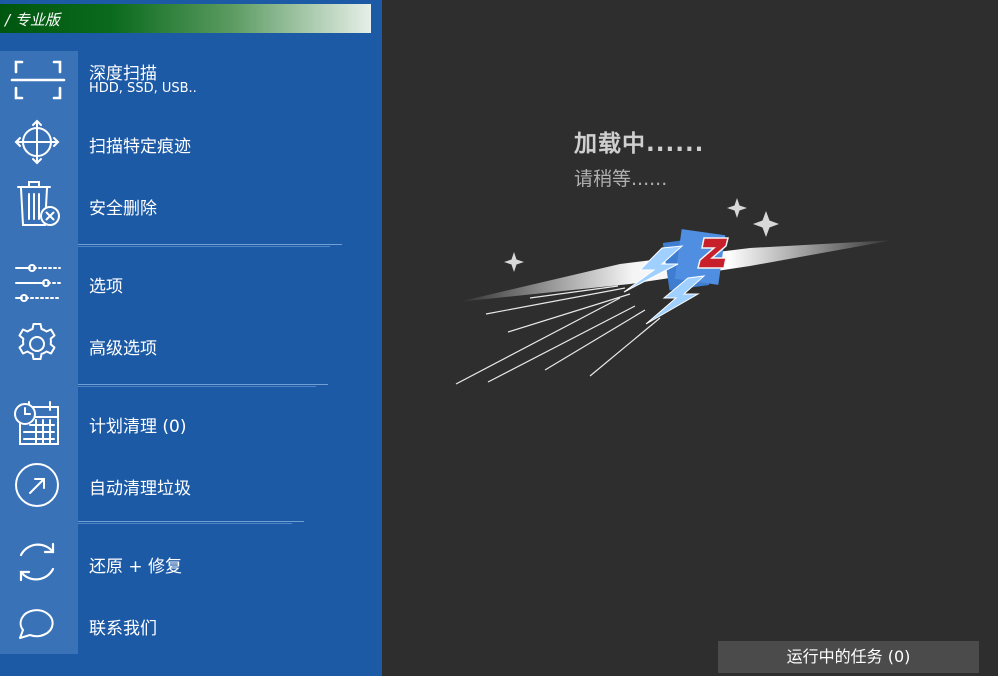 Image resolution: width=998 pixels, height=676 pixels. Describe the element at coordinates (558, 335) in the screenshot. I see `speed-lines` at that location.